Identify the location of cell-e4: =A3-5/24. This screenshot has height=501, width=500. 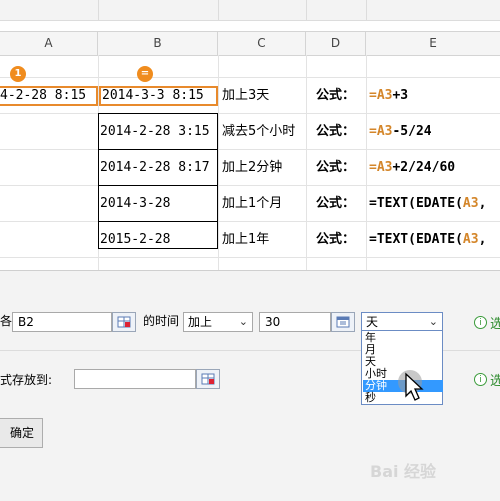
(400, 132).